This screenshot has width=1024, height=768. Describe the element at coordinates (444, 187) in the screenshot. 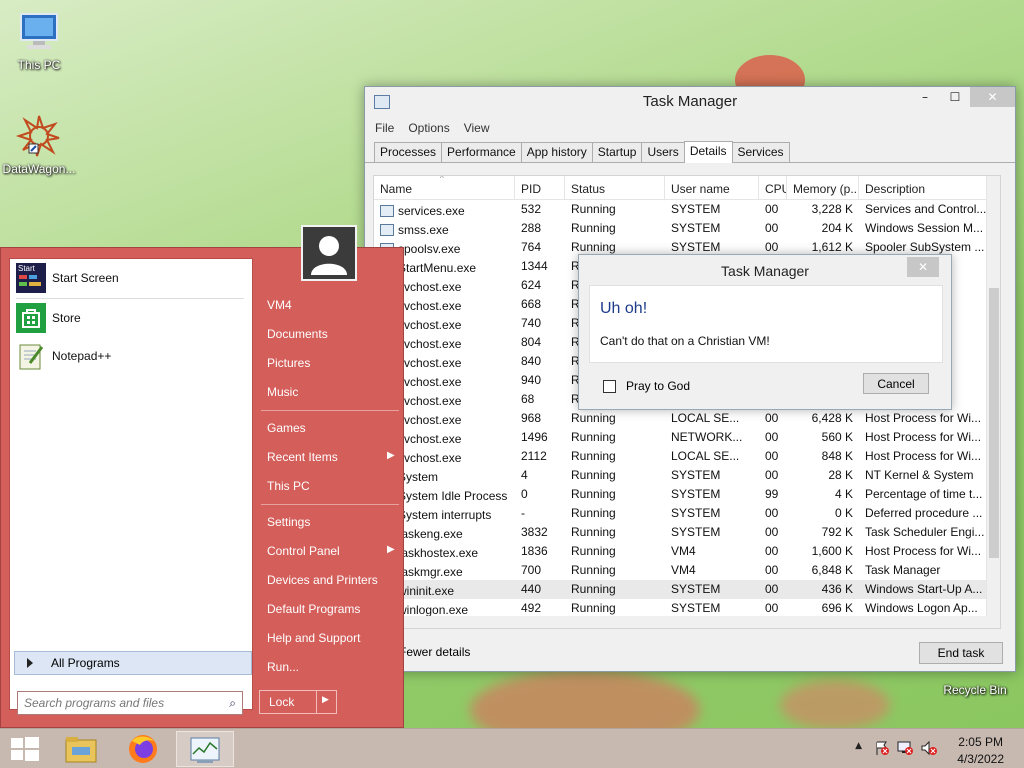

I see `column-header-name: Name ^` at that location.